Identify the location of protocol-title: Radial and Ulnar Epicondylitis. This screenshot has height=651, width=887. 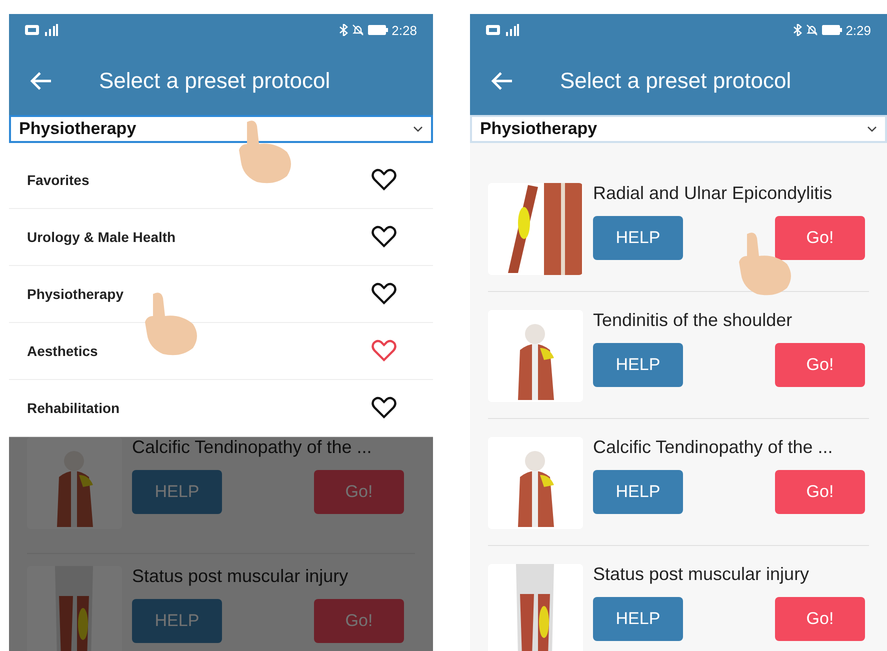
(713, 193).